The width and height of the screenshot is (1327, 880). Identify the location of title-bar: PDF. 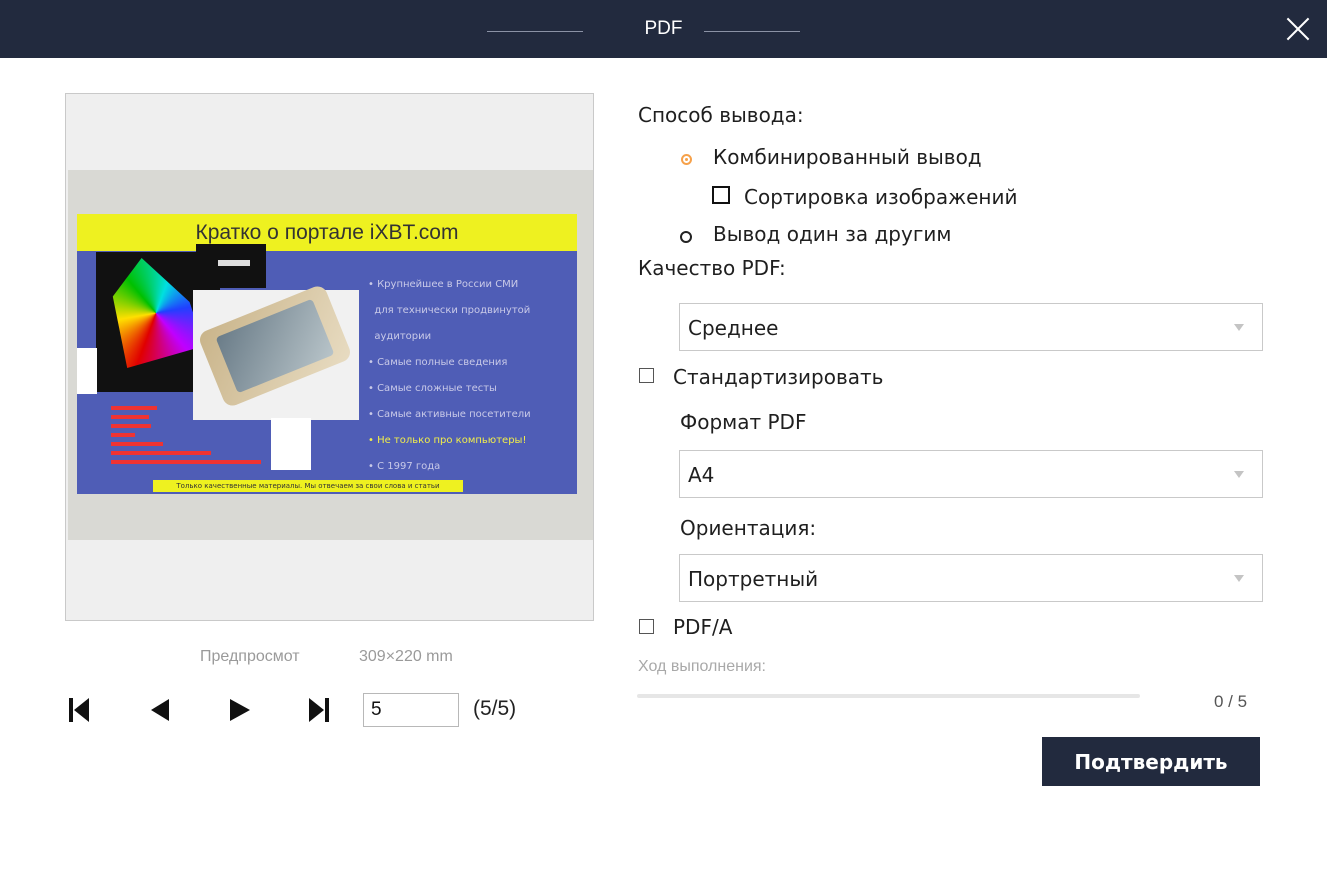
(663, 29).